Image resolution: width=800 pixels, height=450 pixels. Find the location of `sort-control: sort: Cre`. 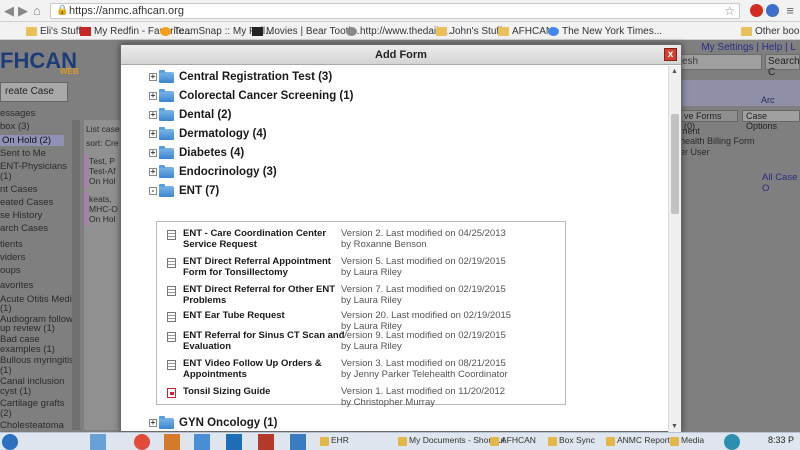

sort-control: sort: Cre is located at coordinates (103, 143).